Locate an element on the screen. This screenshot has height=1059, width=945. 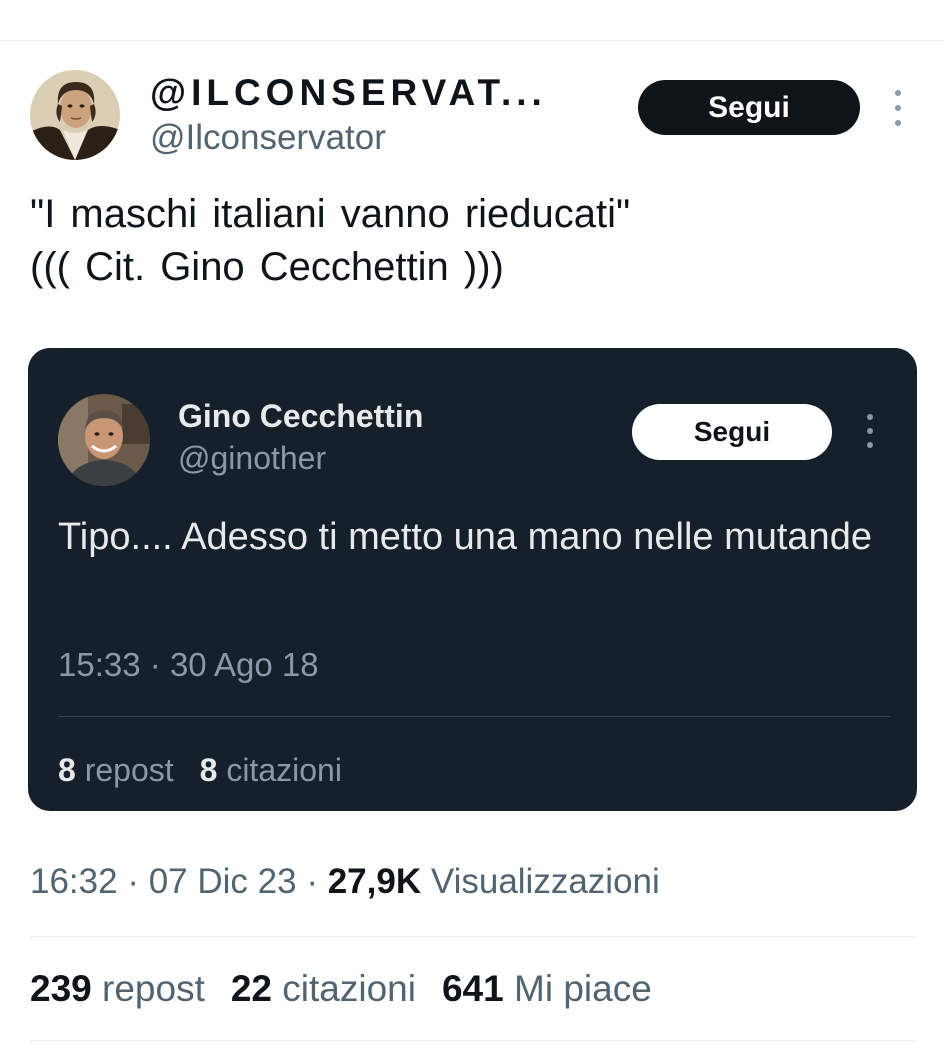
follow-button: Segui is located at coordinates (749, 107).